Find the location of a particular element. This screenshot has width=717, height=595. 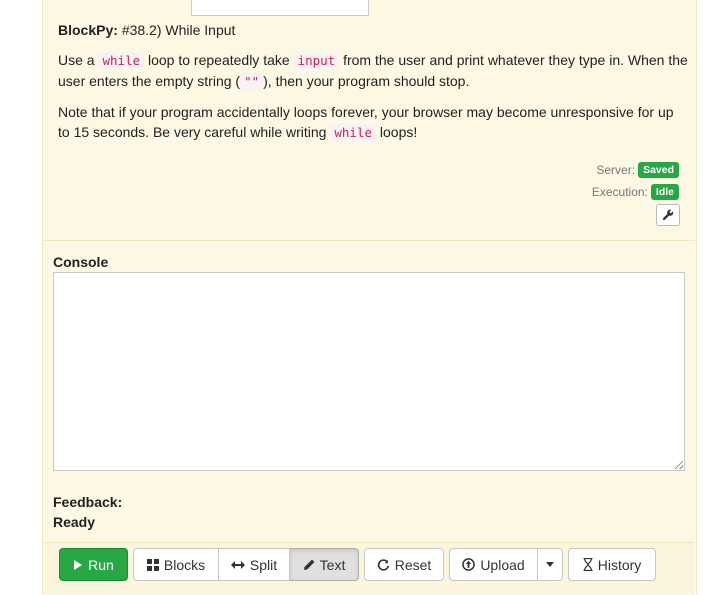

settings-button is located at coordinates (668, 215).